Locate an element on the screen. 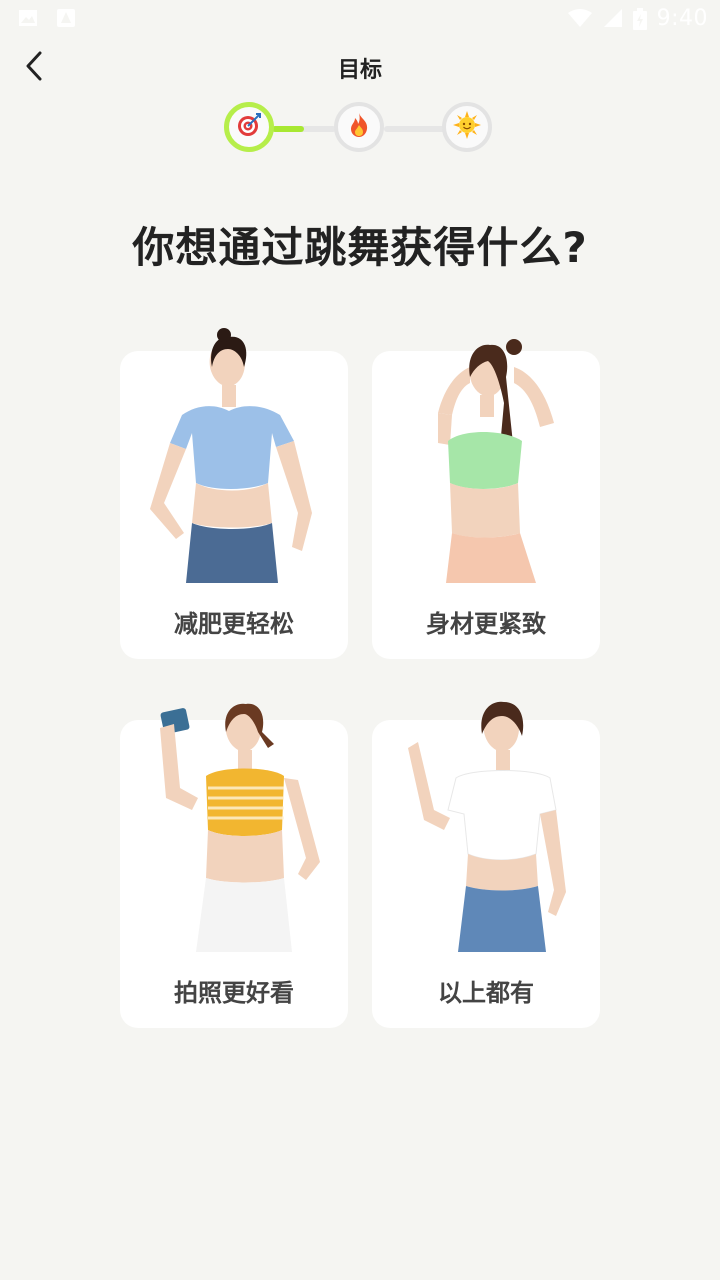 This screenshot has width=720, height=1280. option-card-photogenic: 拍照更好看 is located at coordinates (234, 865).